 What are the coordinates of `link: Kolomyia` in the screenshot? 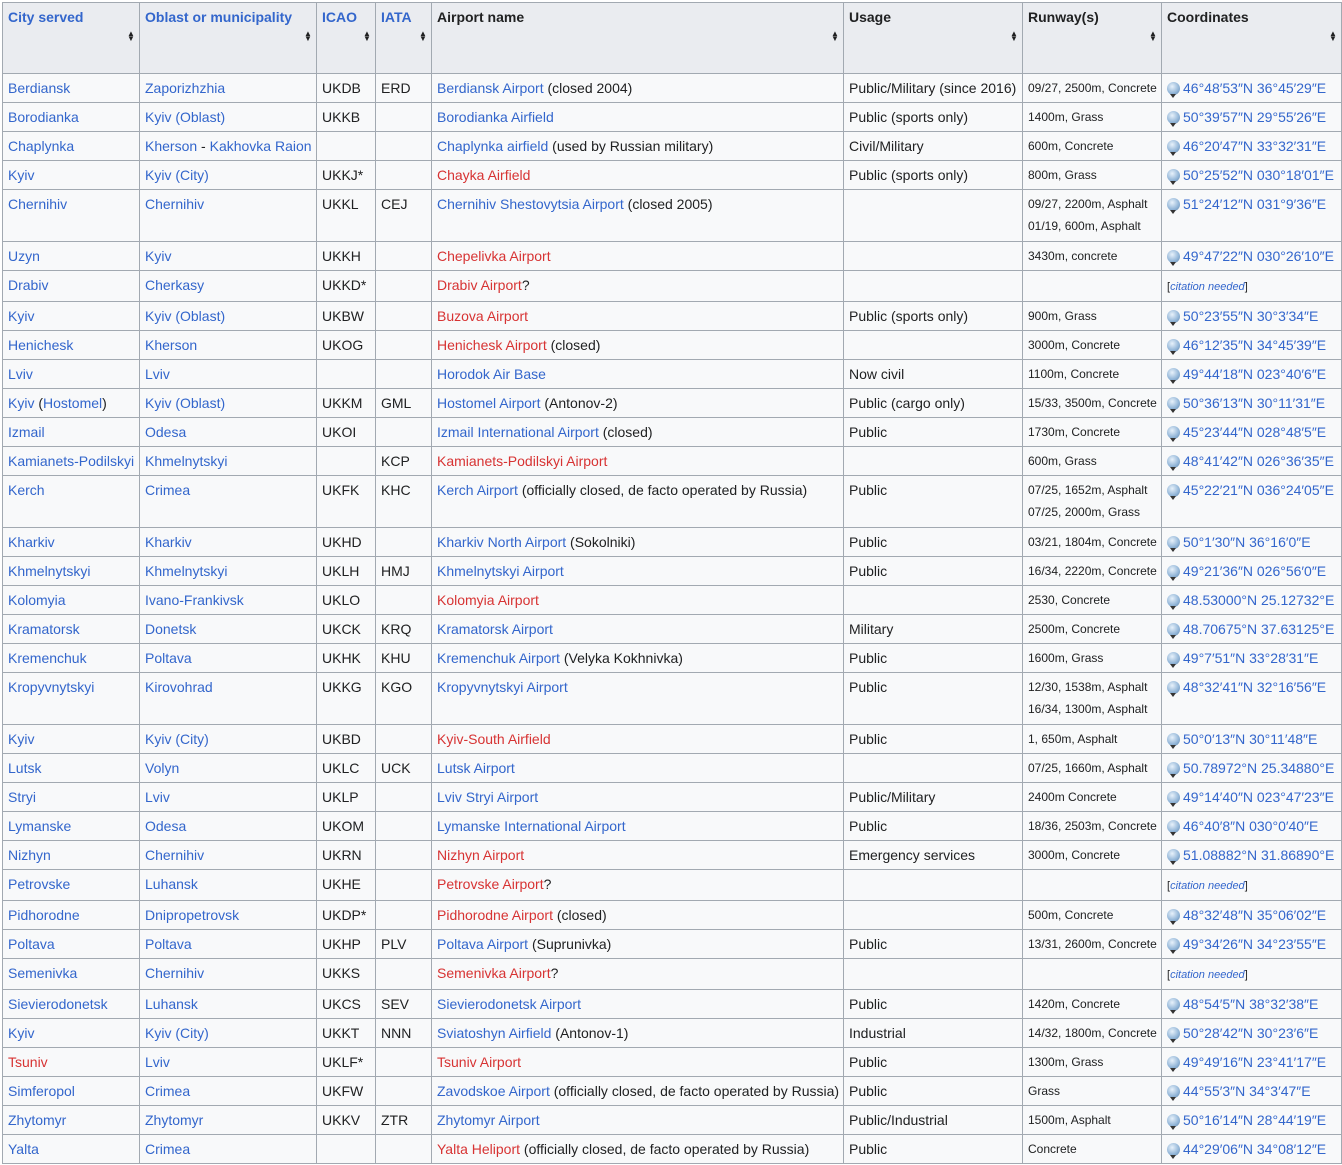 It's located at (37, 600).